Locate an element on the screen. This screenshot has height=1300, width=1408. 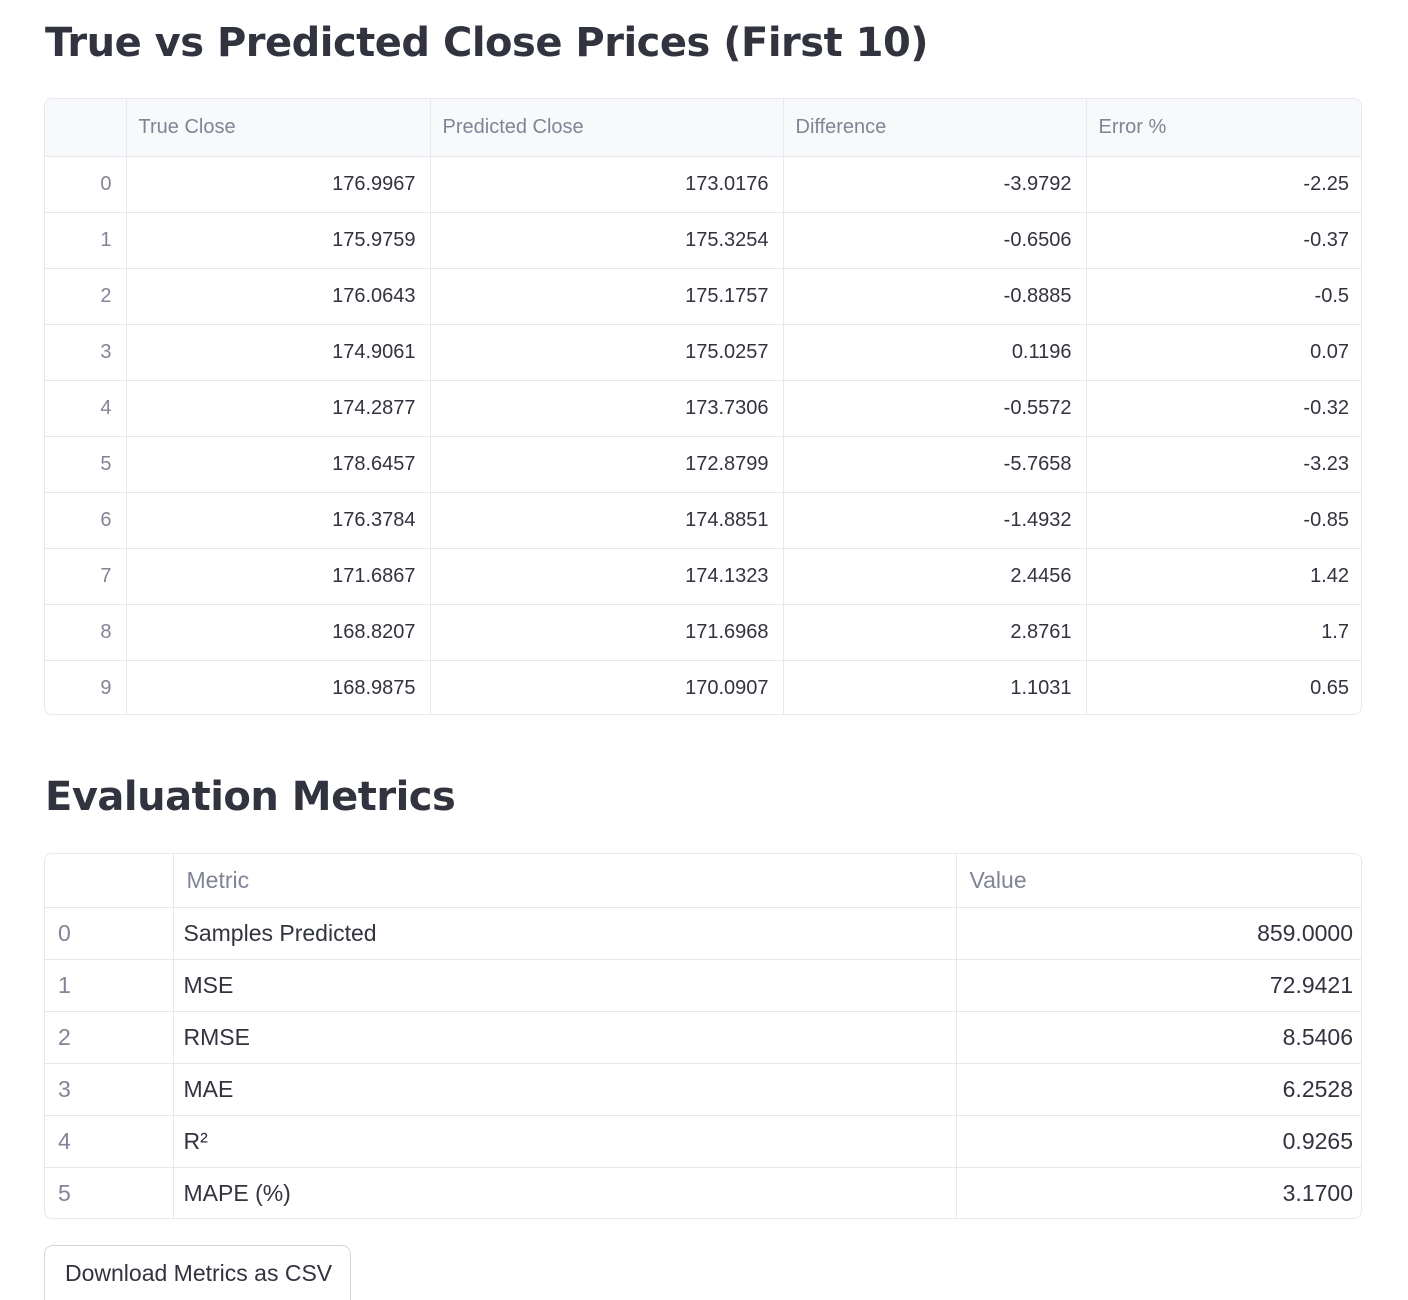
cell-true-close: 174.9061 is located at coordinates (278, 352).